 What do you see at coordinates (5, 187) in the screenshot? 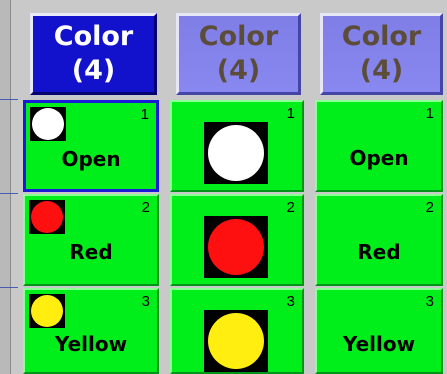
I see `left-edge-strip` at bounding box center [5, 187].